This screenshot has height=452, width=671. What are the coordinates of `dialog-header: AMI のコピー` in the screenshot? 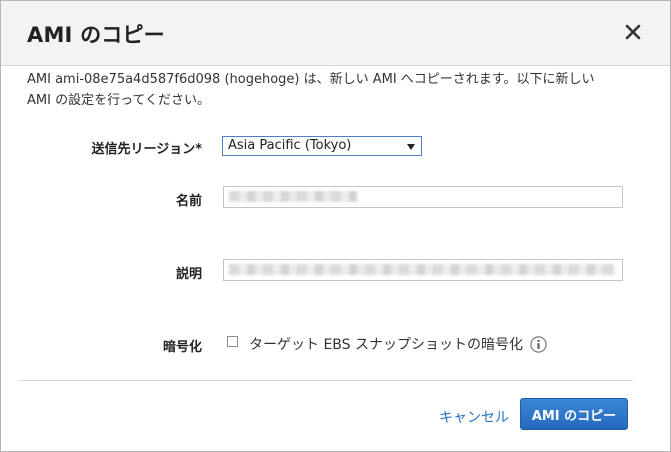 It's located at (335, 33).